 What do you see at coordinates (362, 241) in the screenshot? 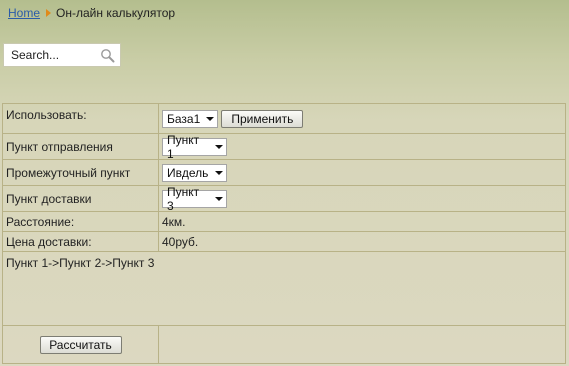
I see `price-value: 40руб.` at bounding box center [362, 241].